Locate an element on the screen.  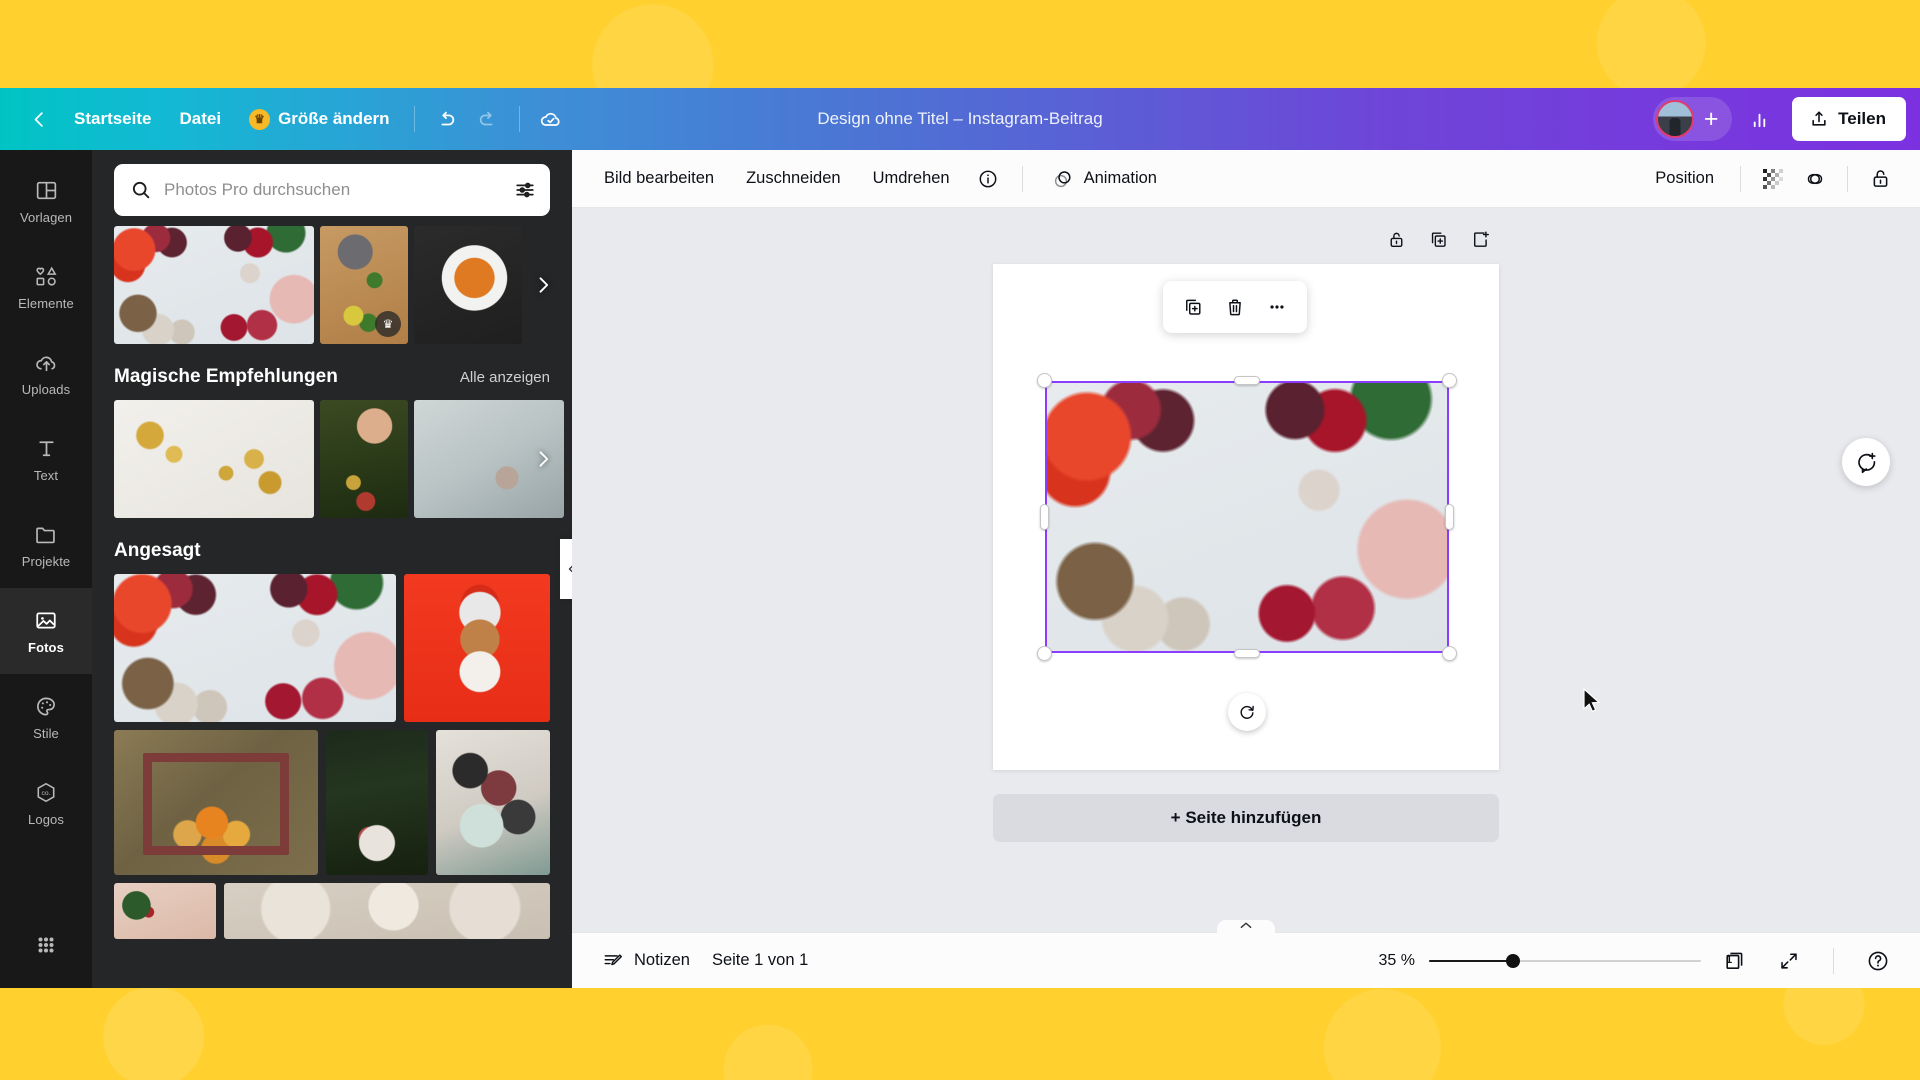
section-link-alle-anzeigen: Alle anzeigen is located at coordinates (505, 377).